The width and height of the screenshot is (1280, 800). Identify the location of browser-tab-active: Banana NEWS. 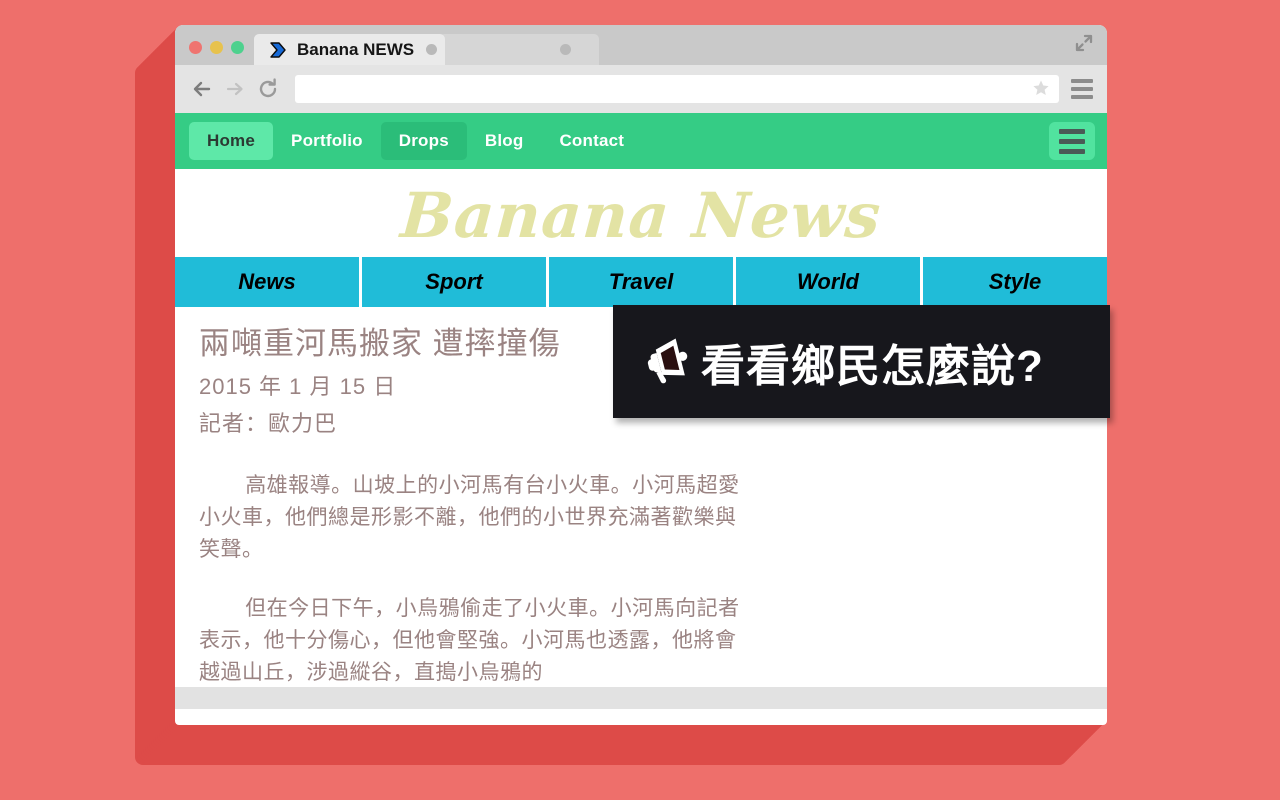
(350, 49).